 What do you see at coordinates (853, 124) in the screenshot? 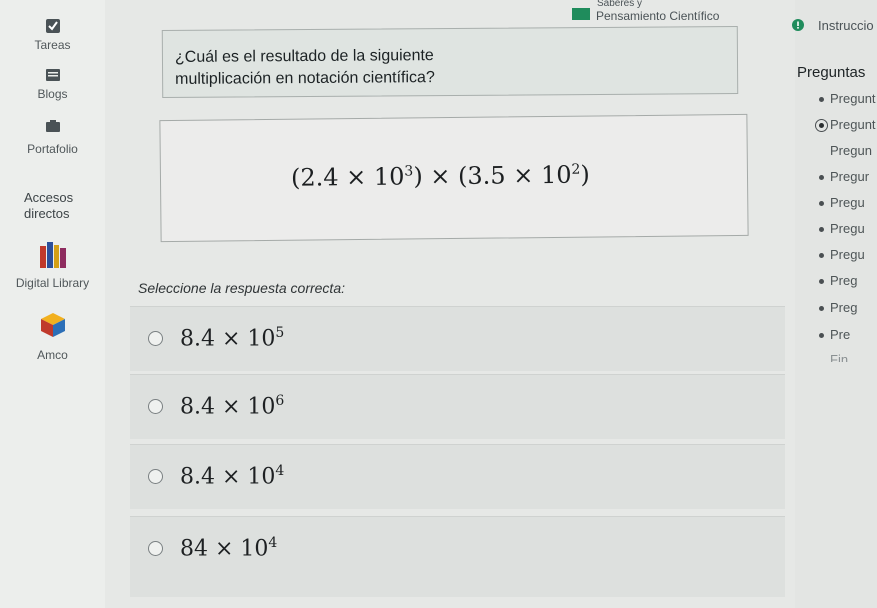
I see `nav-question-2: Pregunt` at bounding box center [853, 124].